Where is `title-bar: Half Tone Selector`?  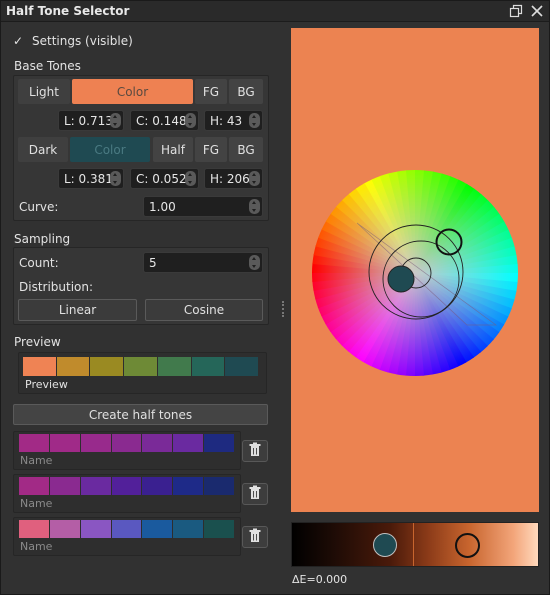
title-bar: Half Tone Selector is located at coordinates (275, 11).